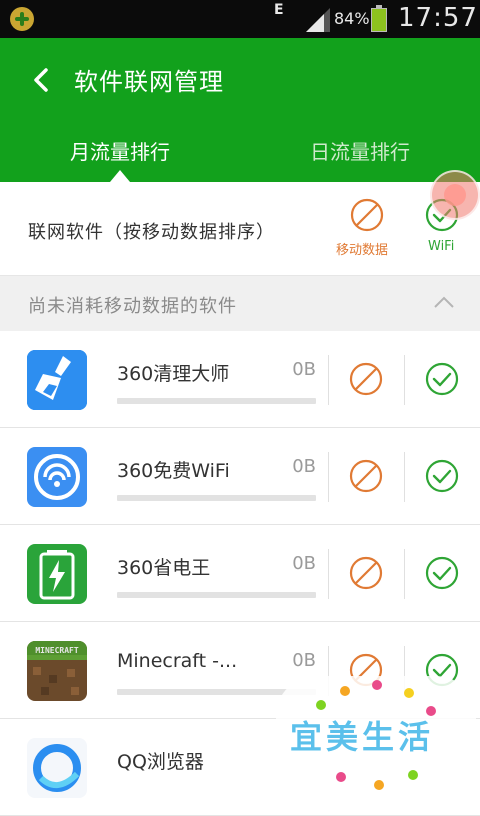 Image resolution: width=480 pixels, height=816 pixels. What do you see at coordinates (444, 302) in the screenshot?
I see `chevron-up-icon` at bounding box center [444, 302].